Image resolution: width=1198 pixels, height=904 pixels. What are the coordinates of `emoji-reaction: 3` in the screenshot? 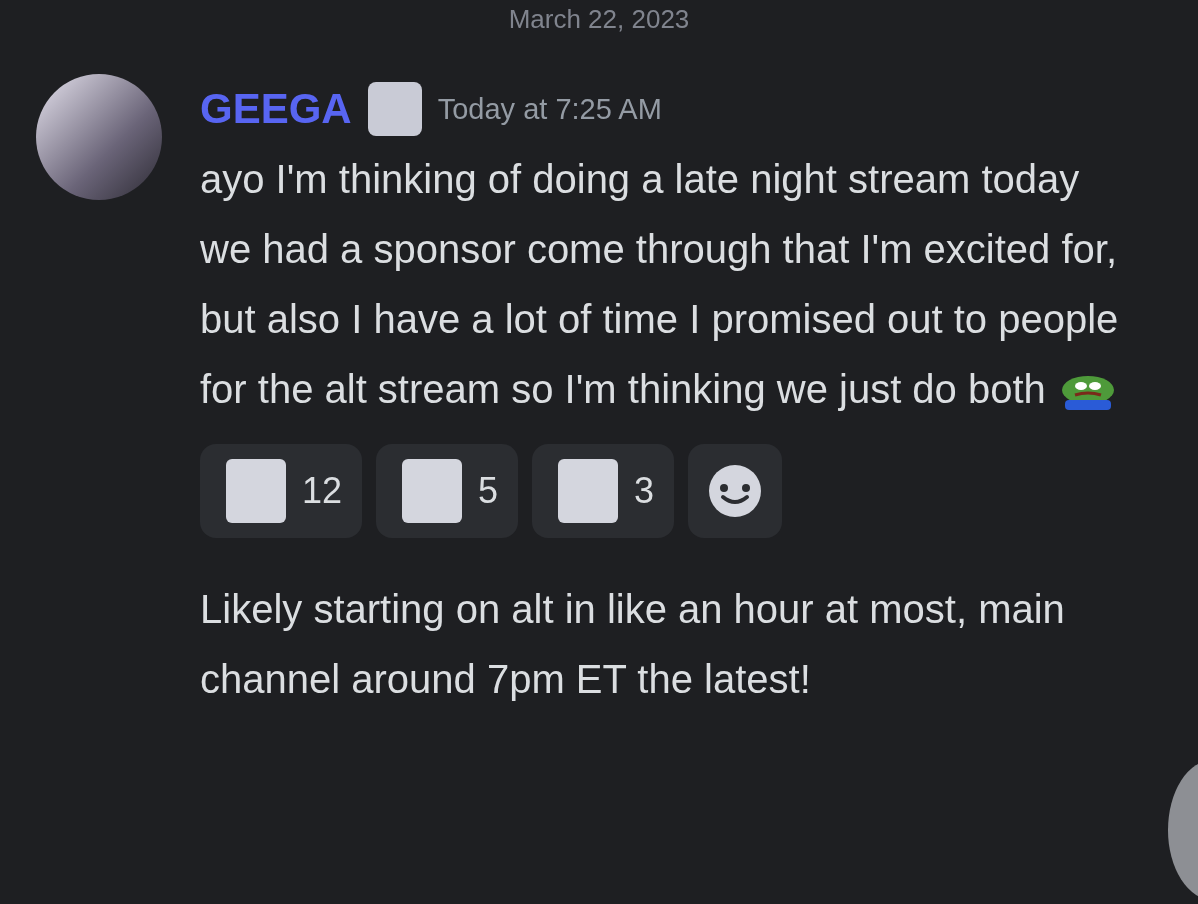 It's located at (603, 491).